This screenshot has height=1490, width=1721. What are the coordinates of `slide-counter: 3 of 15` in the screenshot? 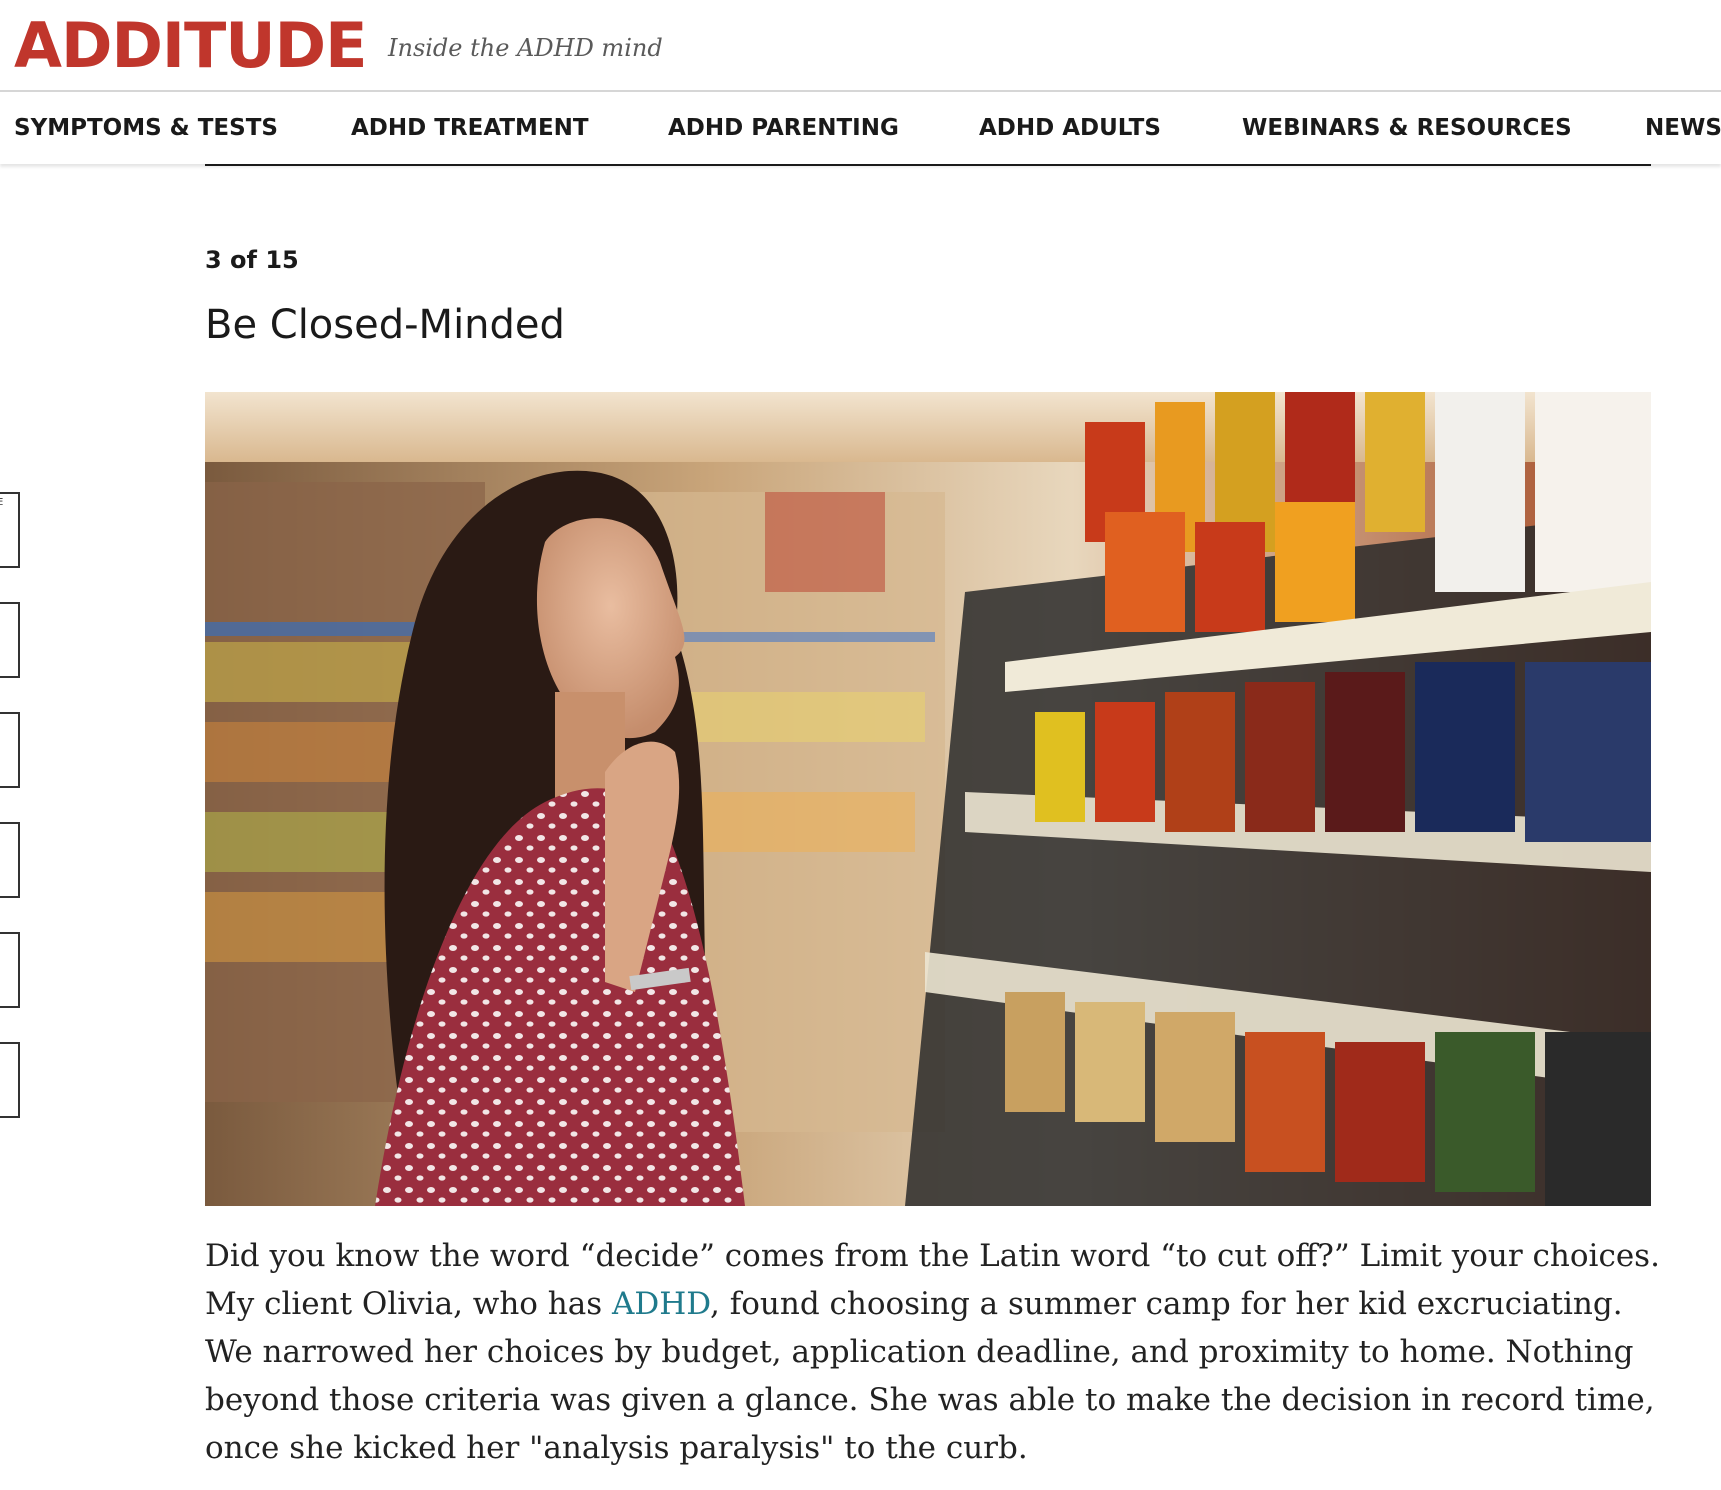 It's located at (252, 260).